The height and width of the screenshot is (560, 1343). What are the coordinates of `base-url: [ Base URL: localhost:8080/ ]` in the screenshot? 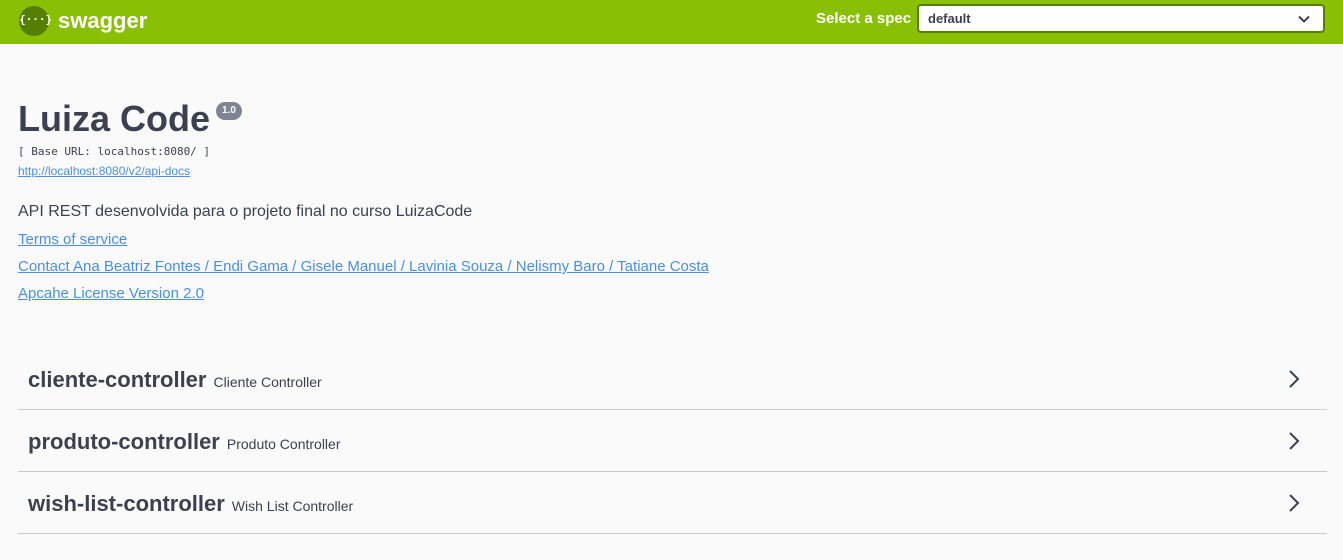 It's located at (114, 151).